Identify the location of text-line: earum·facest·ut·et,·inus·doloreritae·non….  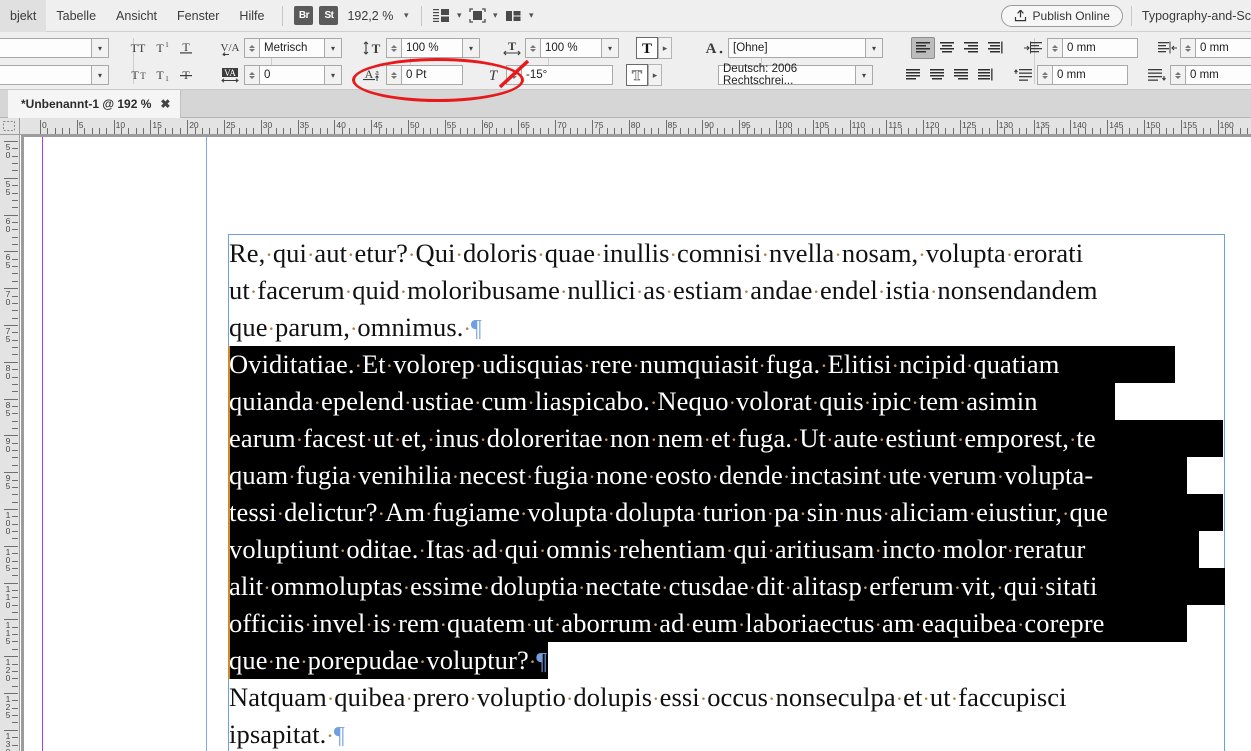
(662, 438).